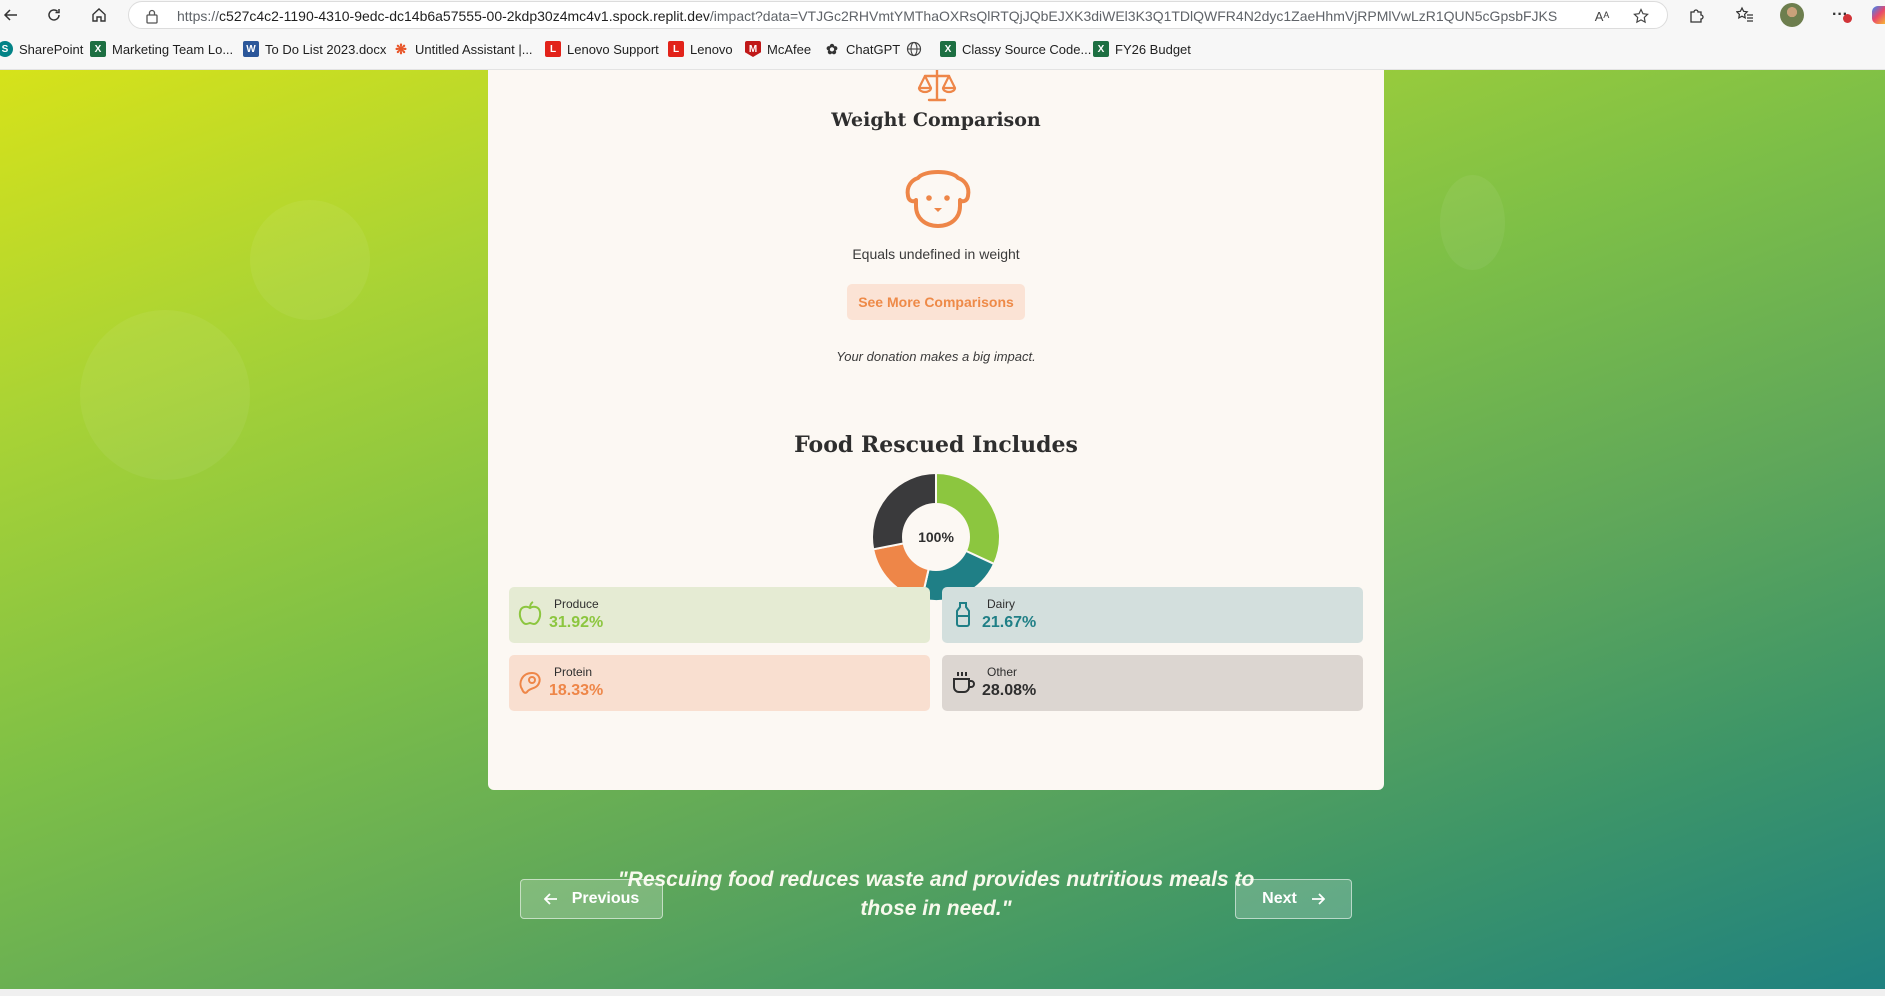  Describe the element at coordinates (1602, 16) in the screenshot. I see `read-aloud-icon: Aᴬ` at that location.